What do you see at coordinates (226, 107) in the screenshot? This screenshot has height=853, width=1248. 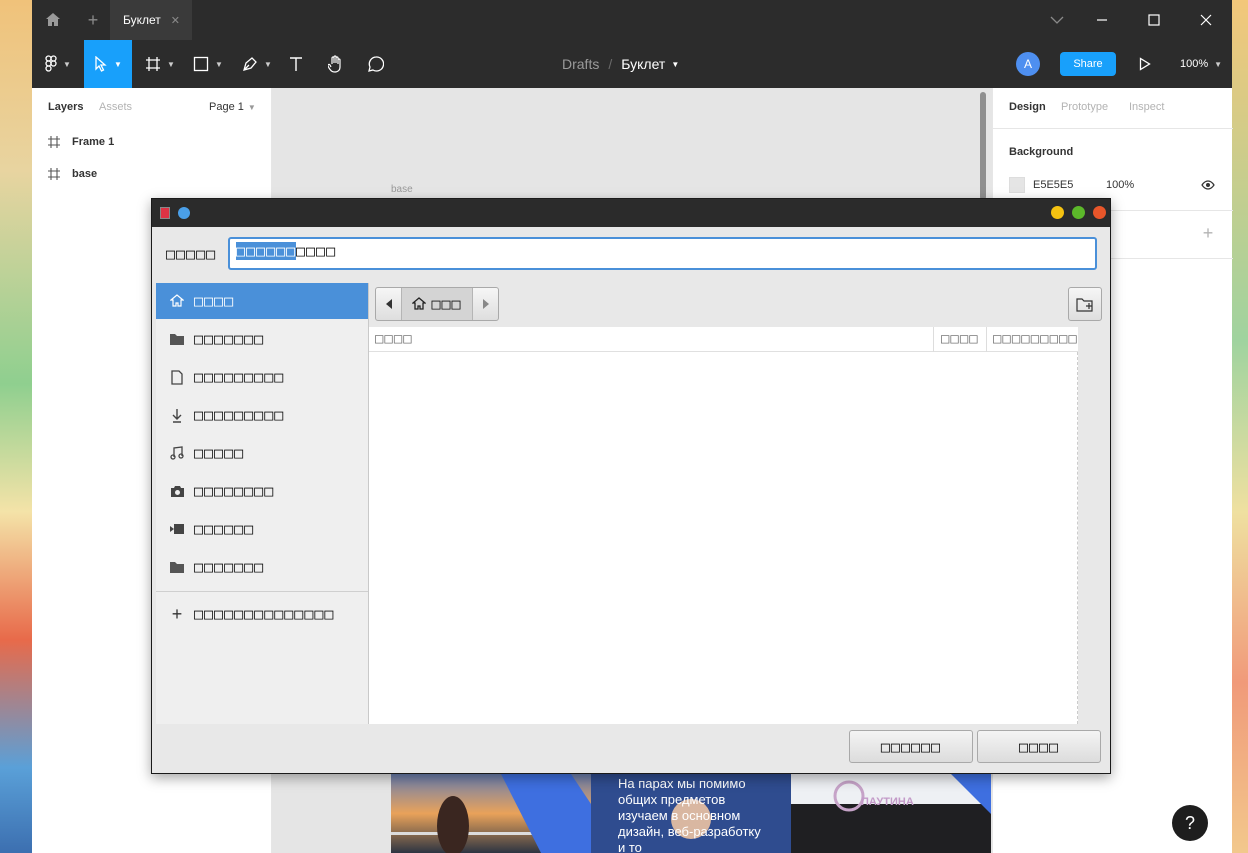 I see `page-selector-label: Page 1` at bounding box center [226, 107].